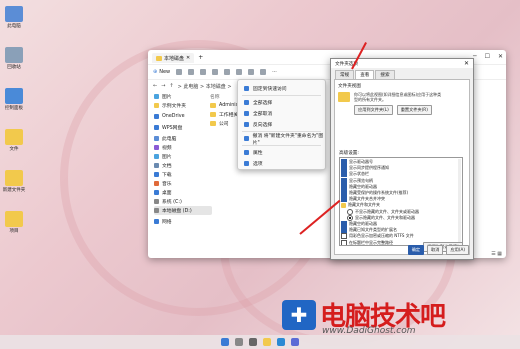 The image size is (520, 349). Describe the element at coordinates (203, 72) in the screenshot. I see `paste-icon` at that location.